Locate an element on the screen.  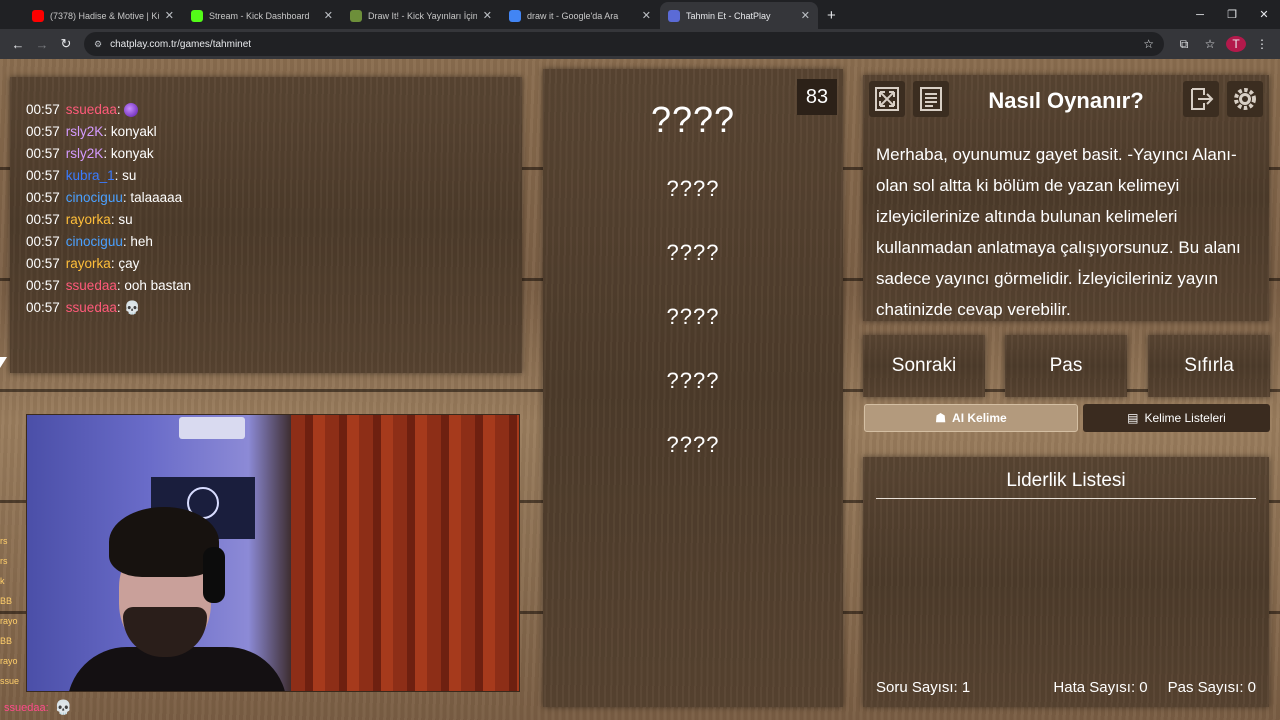
browser-tab: Tahmin Et - ChatPlay ✕ is located at coordinates (739, 15).